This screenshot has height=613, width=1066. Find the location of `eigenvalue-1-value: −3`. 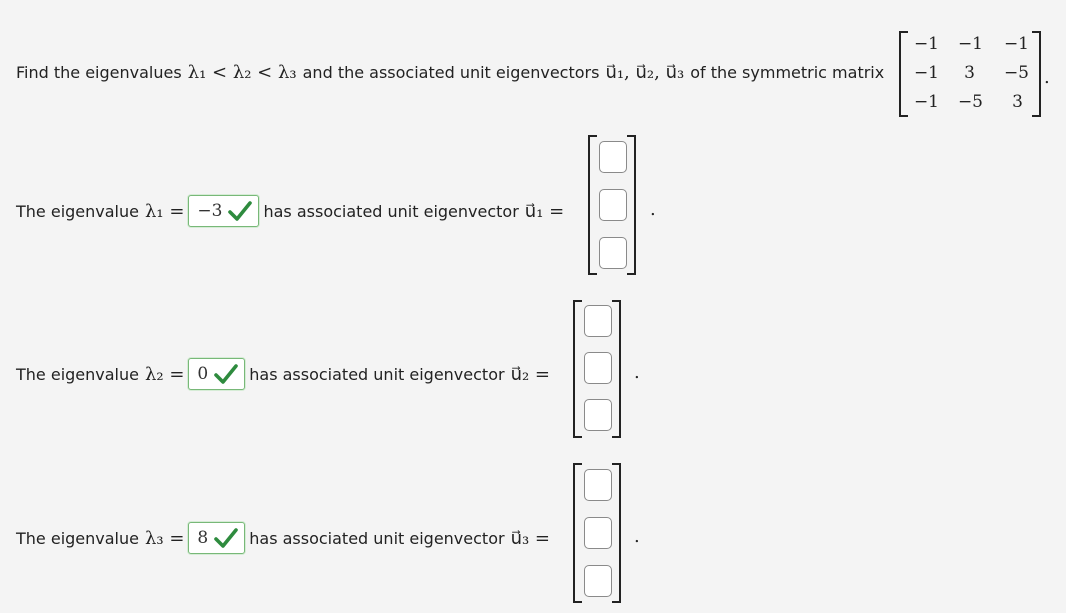

eigenvalue-1-value: −3 is located at coordinates (210, 211).